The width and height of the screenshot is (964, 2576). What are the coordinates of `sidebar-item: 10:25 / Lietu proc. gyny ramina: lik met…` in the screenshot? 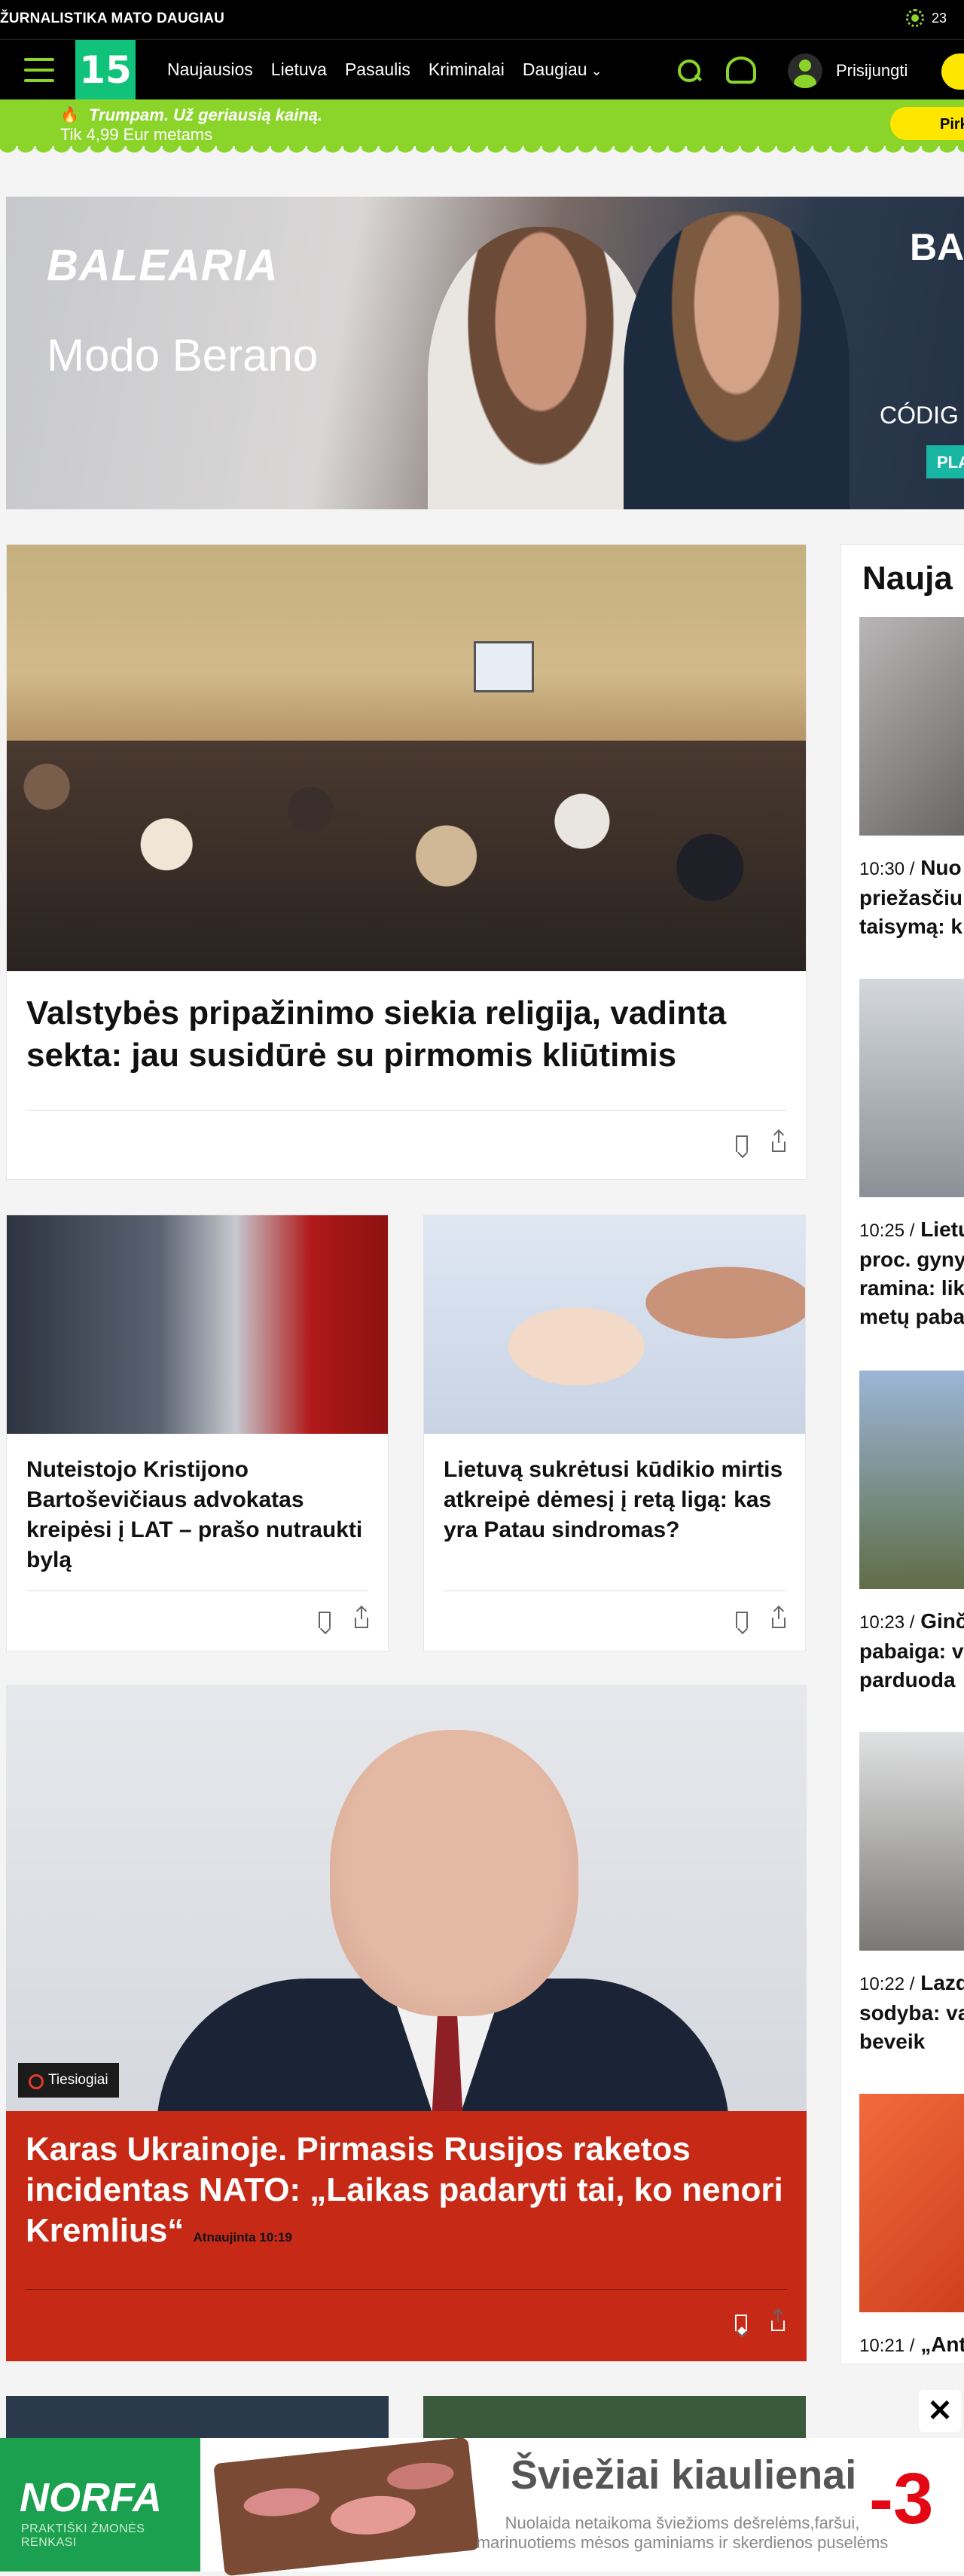 It's located at (911, 1155).